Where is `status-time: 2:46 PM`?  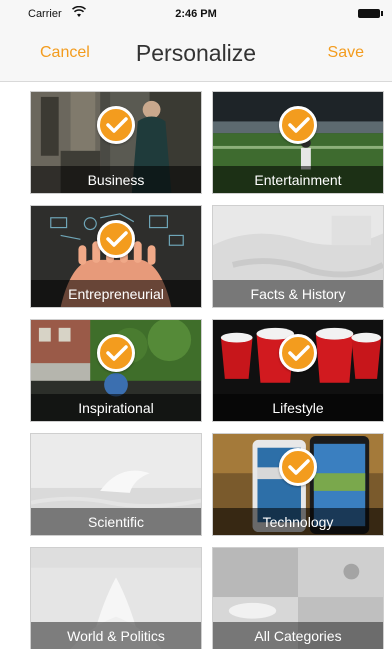
status-time: 2:46 PM is located at coordinates (196, 14).